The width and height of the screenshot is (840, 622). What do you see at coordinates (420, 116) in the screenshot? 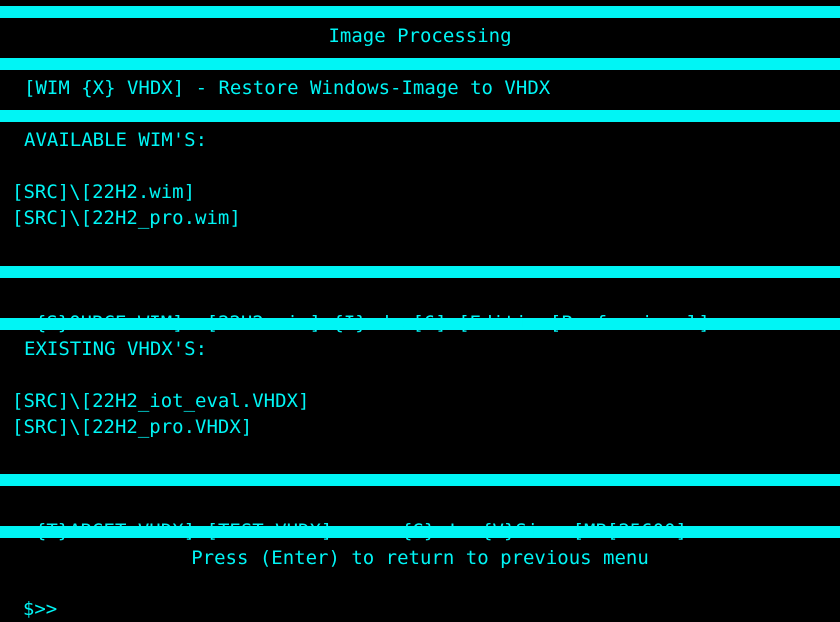
I see `divider-bar-mode-bottom` at bounding box center [420, 116].